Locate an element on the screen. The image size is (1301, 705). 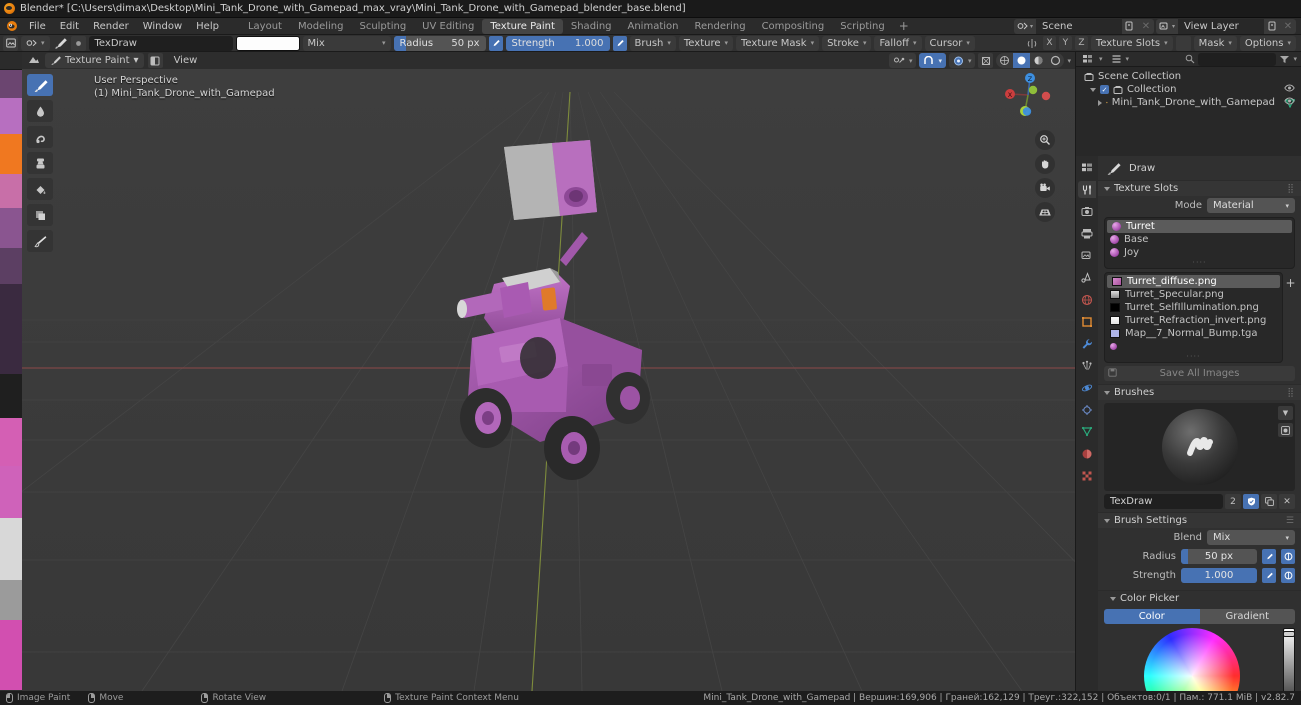
wireframe-shading-icon is located at coordinates (986, 60).